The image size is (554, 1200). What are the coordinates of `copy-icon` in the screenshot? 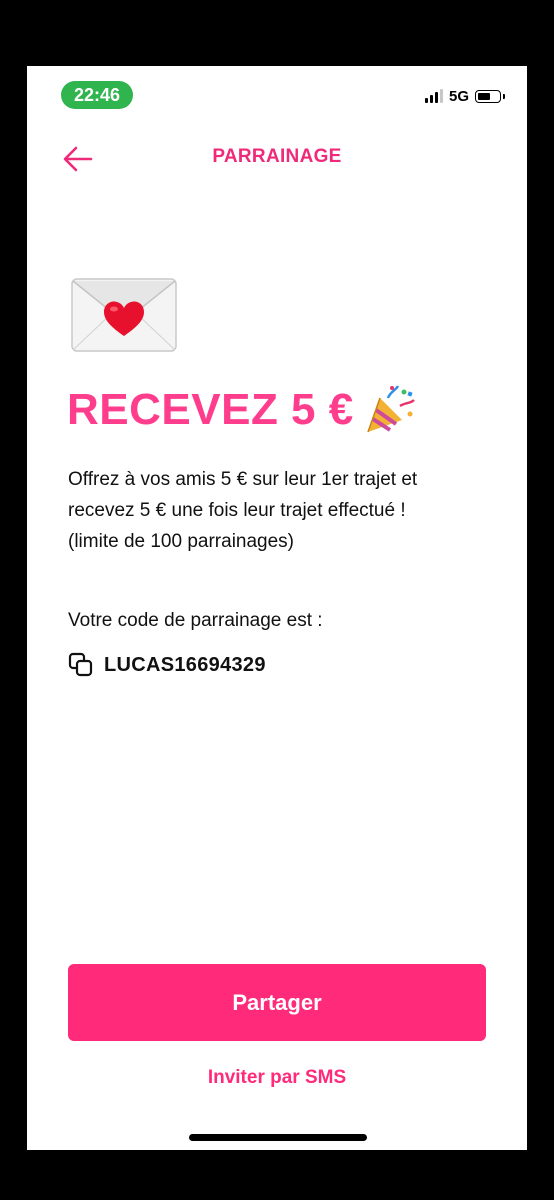 It's located at (81, 665).